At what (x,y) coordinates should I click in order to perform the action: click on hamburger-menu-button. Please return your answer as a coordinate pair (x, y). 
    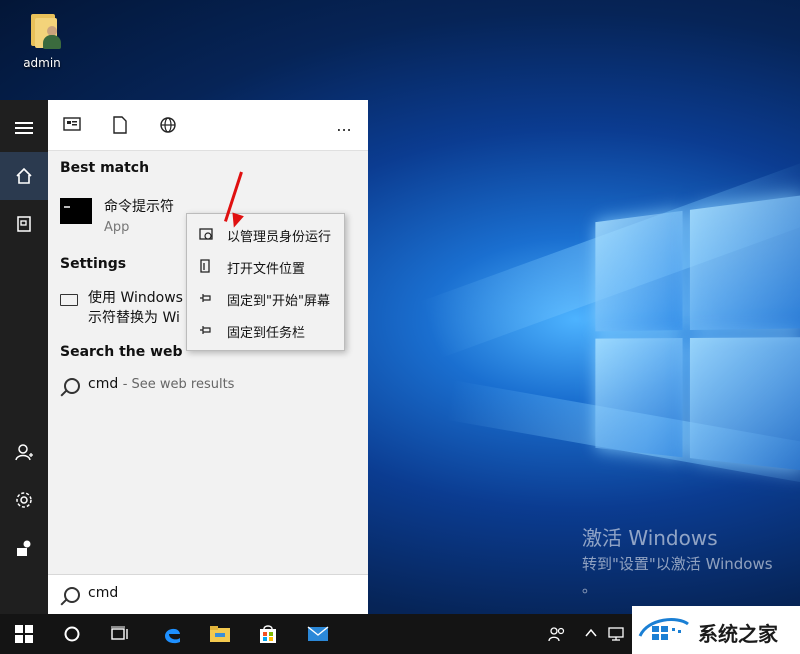
    Looking at the image, I should click on (24, 128).